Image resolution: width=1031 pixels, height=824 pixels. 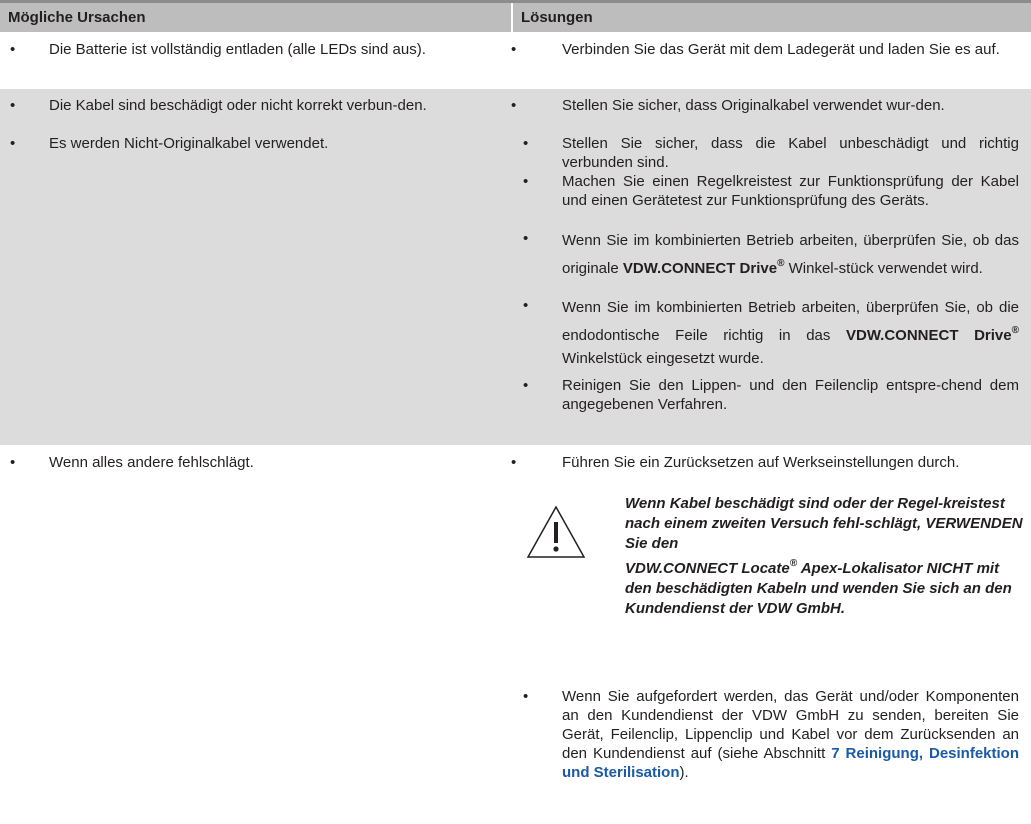 What do you see at coordinates (663, 358) in the screenshot?
I see `solution-text: Winkelstück eingesetzt wurde.` at bounding box center [663, 358].